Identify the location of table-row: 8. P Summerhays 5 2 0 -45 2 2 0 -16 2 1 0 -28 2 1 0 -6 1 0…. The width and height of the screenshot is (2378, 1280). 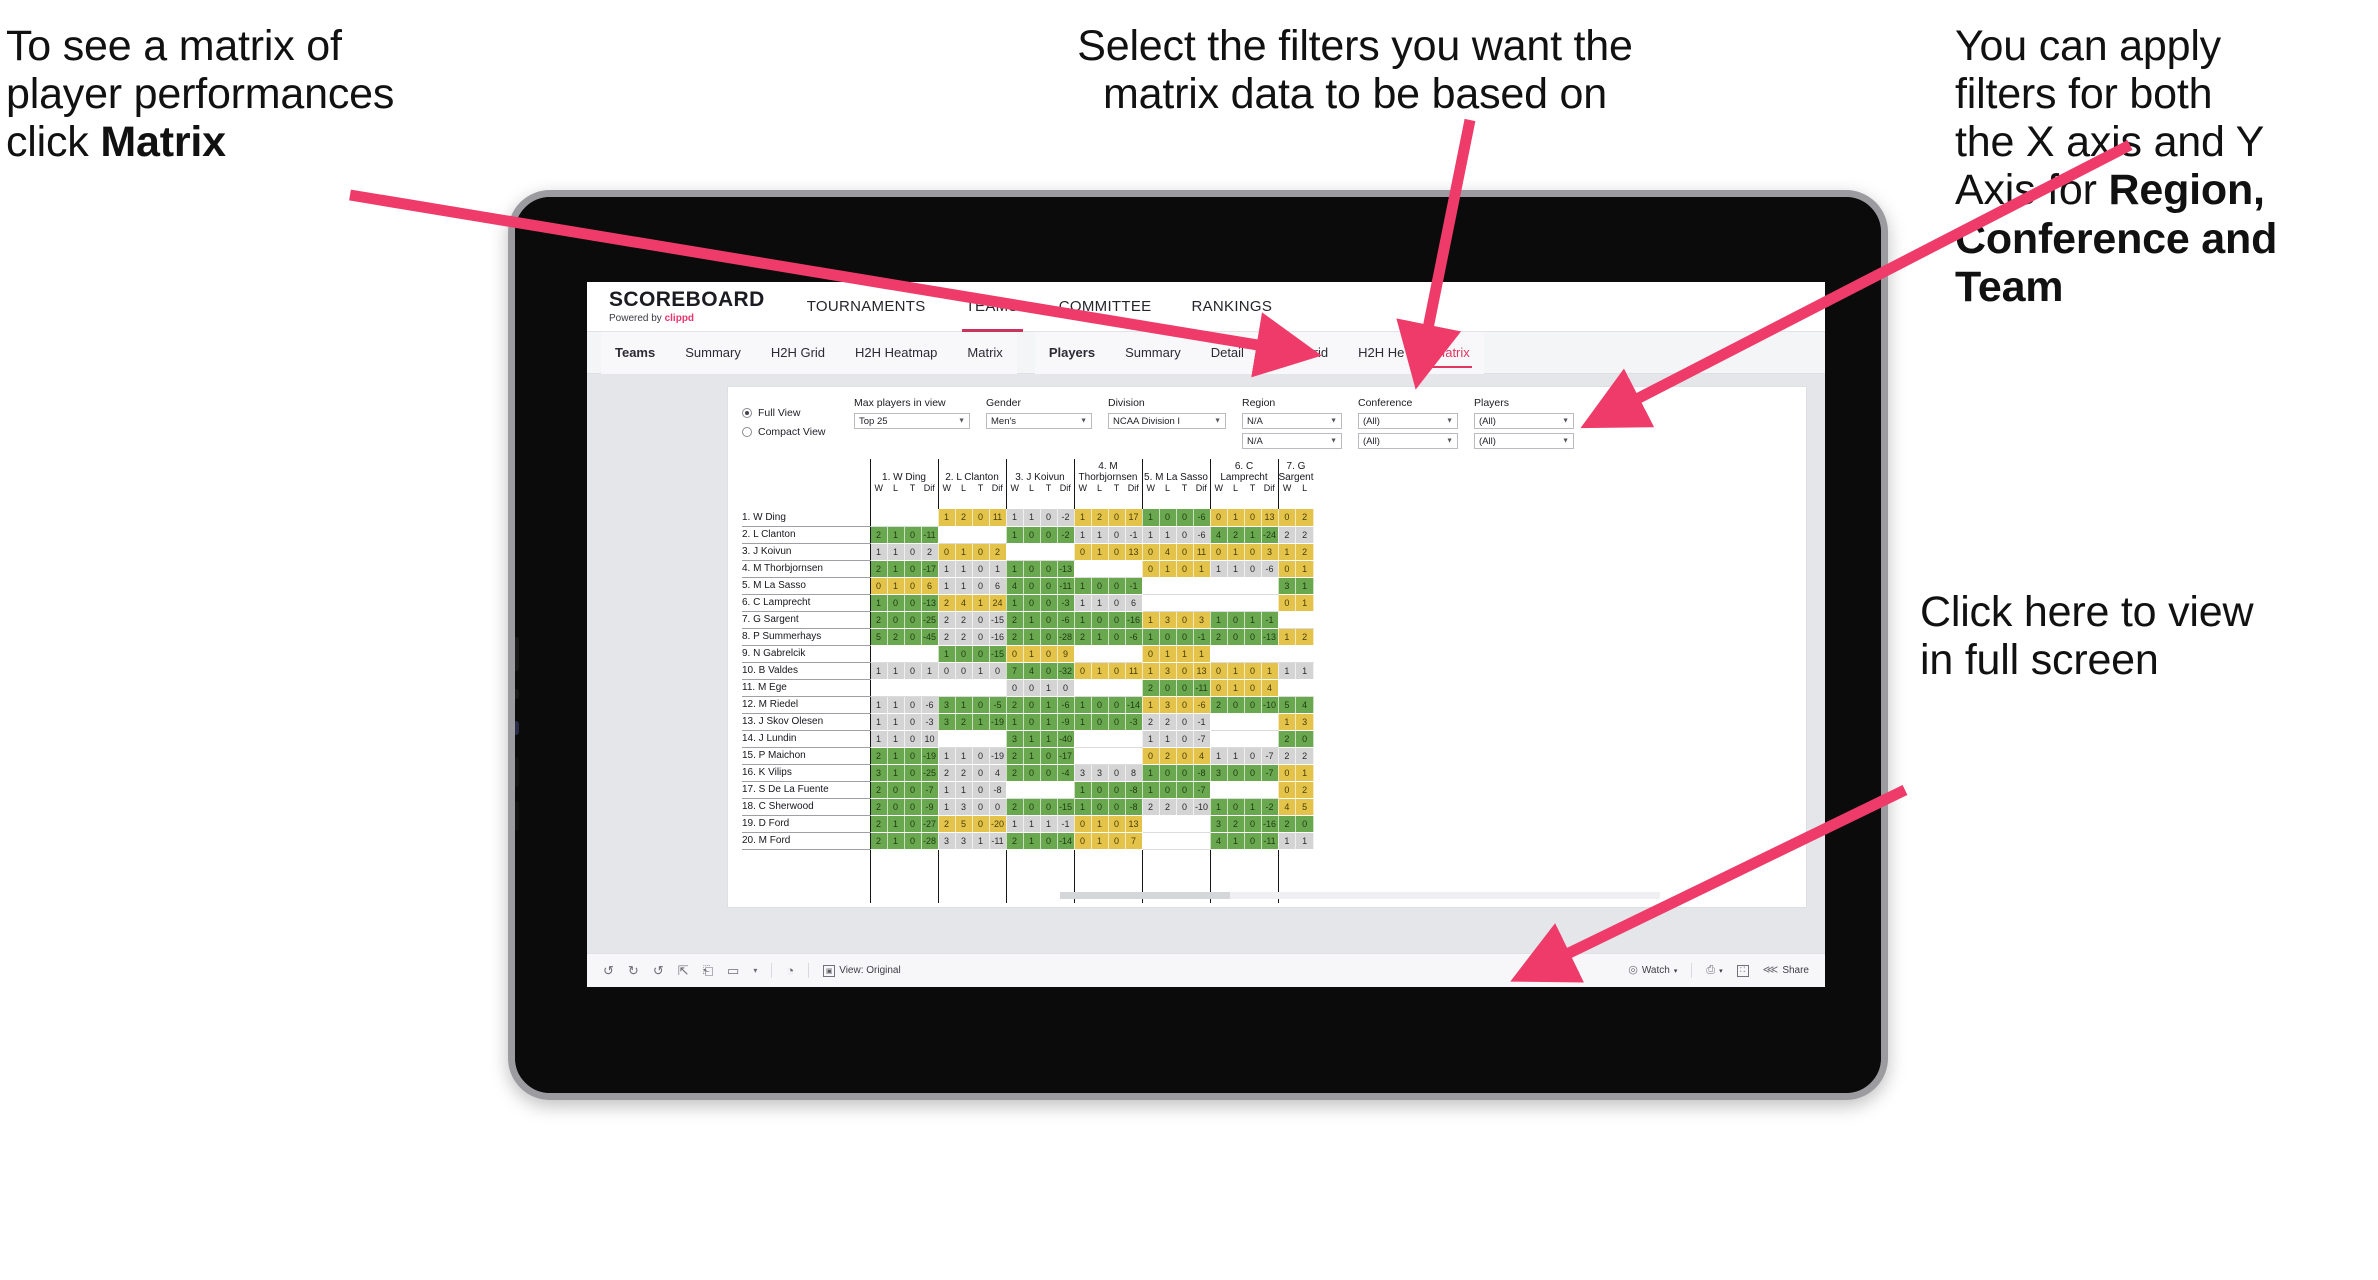
(1028, 637).